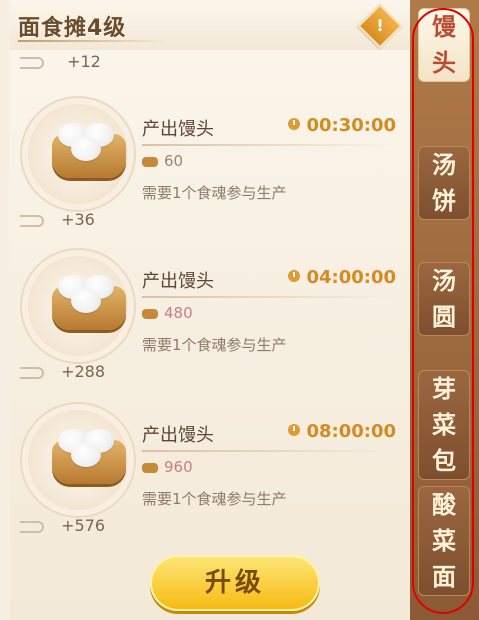 The width and height of the screenshot is (479, 620). I want to click on category-sidebar: 馒 头 汤 饼 汤 圆 芽 菜 包 酸 菜 面, so click(444, 310).